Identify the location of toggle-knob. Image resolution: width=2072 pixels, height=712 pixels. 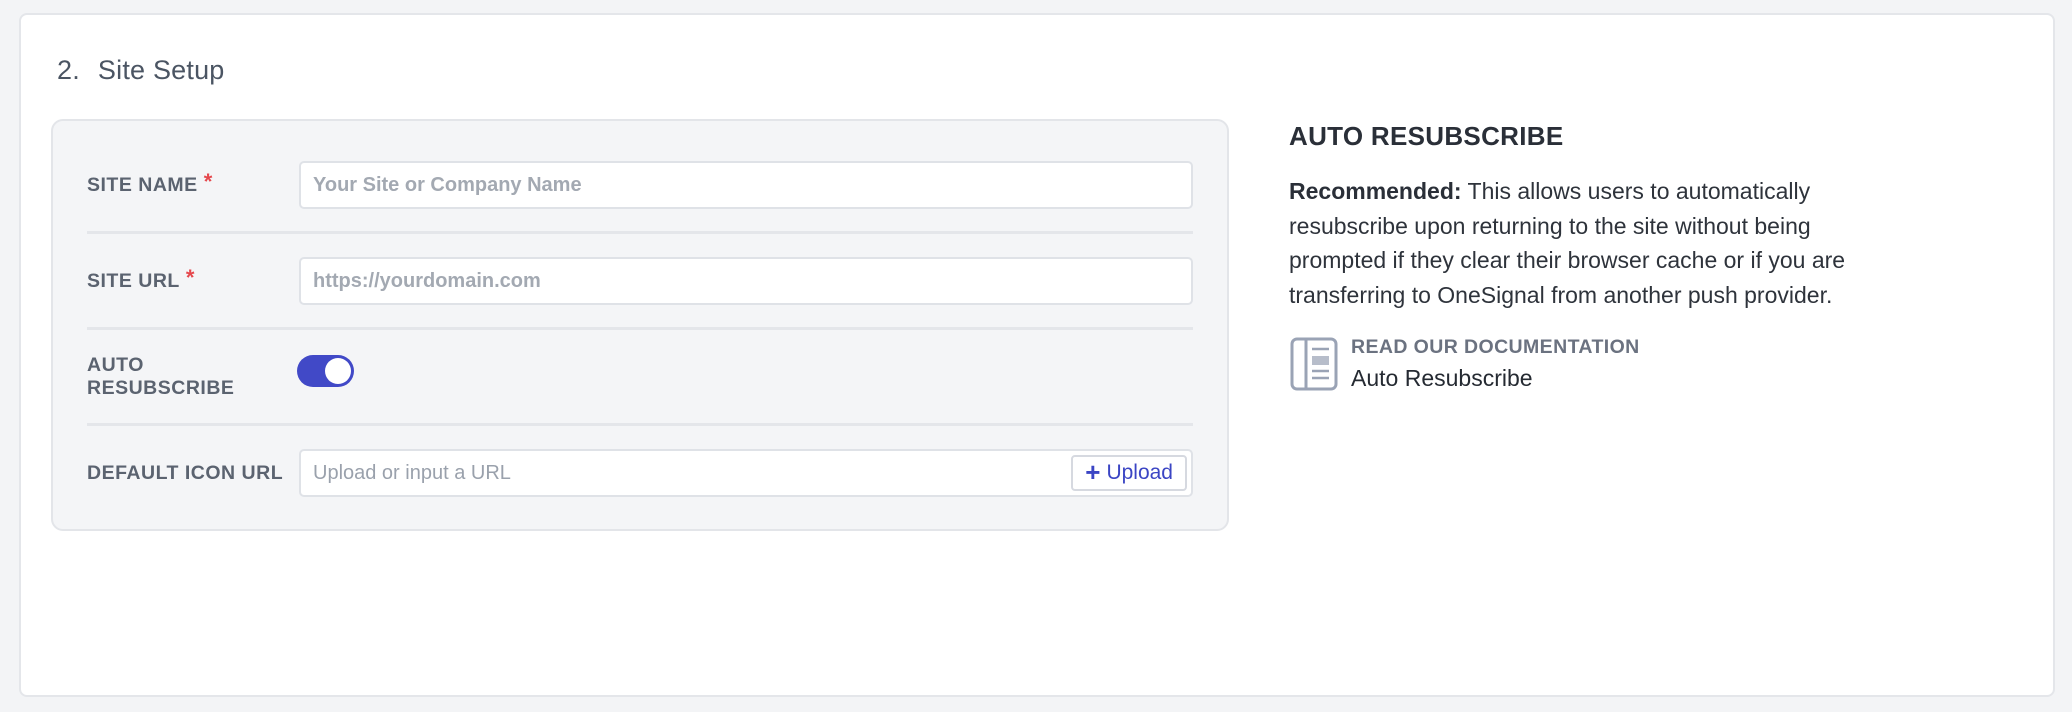
(338, 371).